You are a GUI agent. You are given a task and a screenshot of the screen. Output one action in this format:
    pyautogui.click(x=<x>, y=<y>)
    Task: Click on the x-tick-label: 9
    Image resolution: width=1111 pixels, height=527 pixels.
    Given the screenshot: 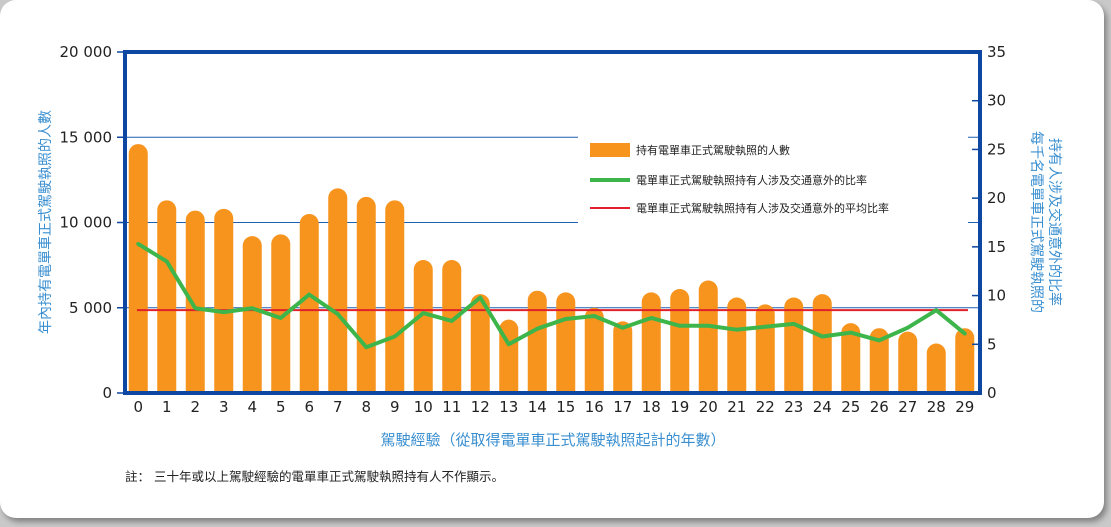 What is the action you would take?
    pyautogui.click(x=395, y=407)
    